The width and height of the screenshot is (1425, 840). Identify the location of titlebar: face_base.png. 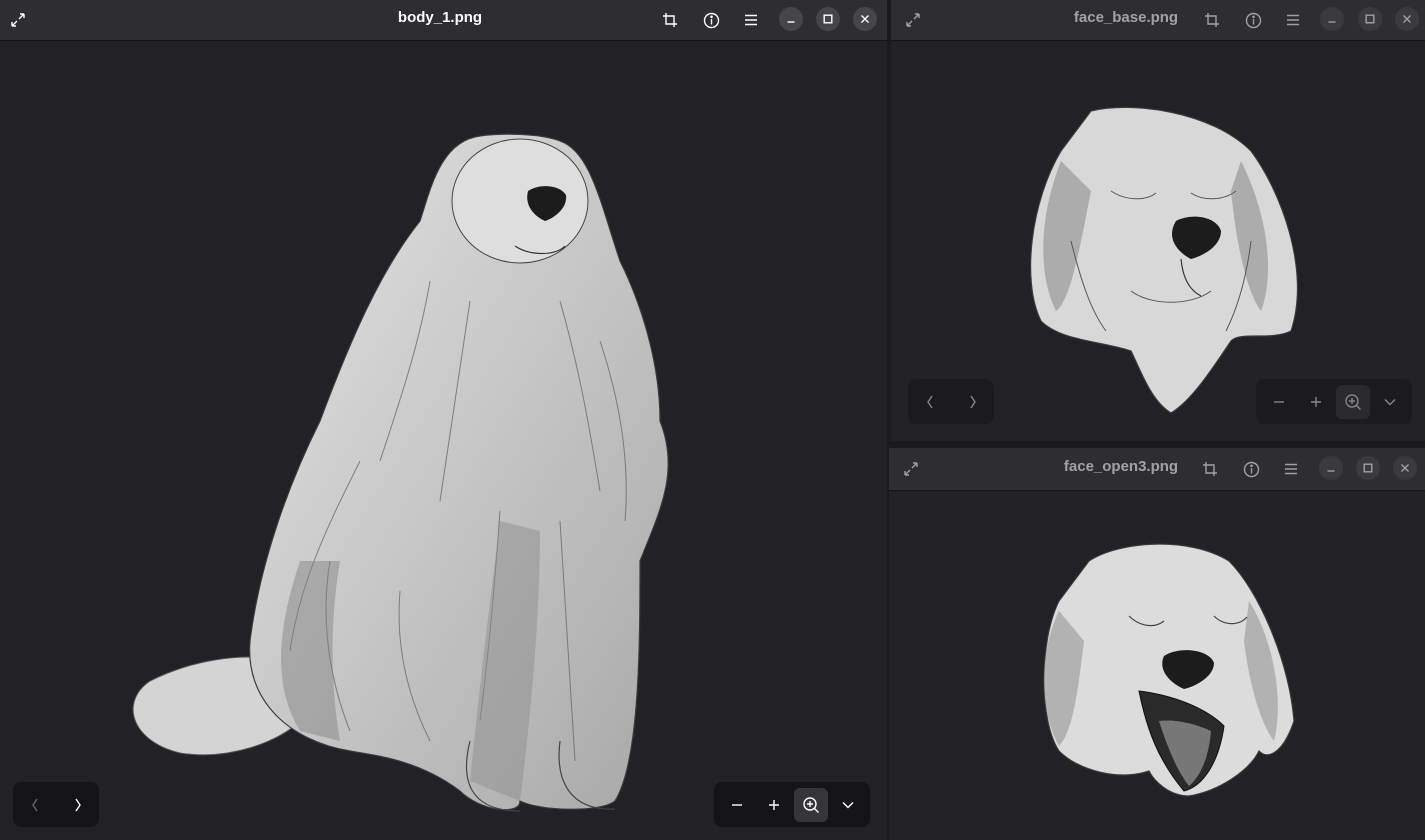
(1158, 20).